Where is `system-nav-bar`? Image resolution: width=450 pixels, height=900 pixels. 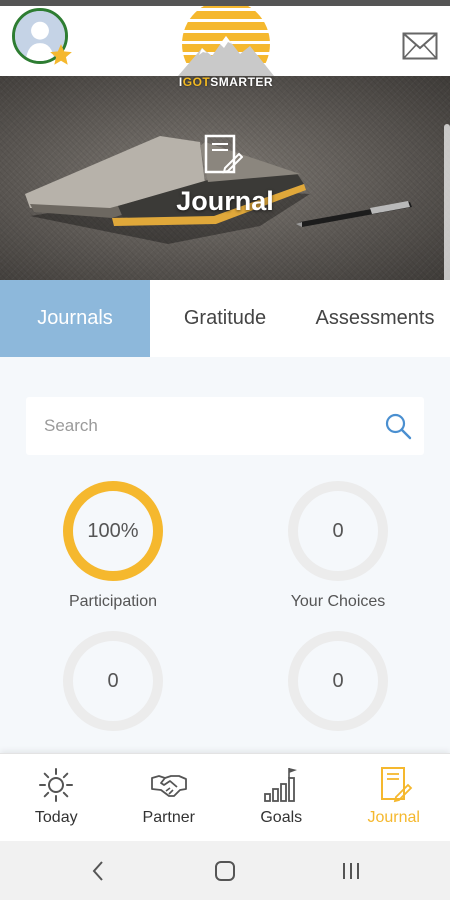 system-nav-bar is located at coordinates (225, 870).